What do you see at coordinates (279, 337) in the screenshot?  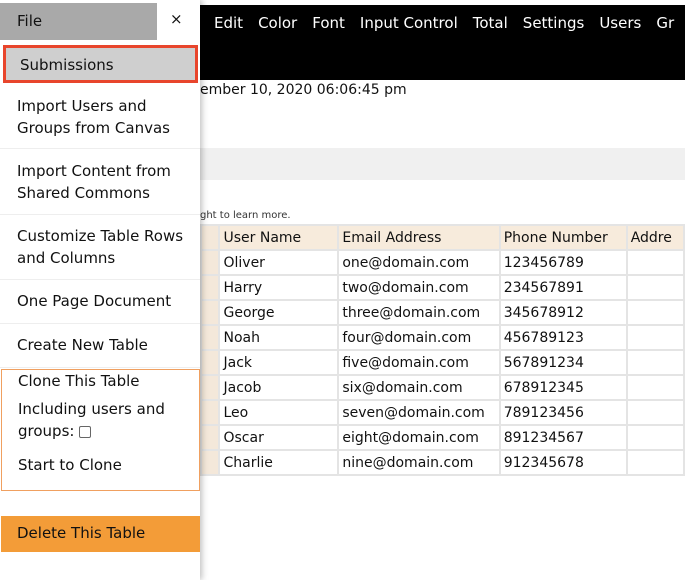 I see `cell-user-name: Noah` at bounding box center [279, 337].